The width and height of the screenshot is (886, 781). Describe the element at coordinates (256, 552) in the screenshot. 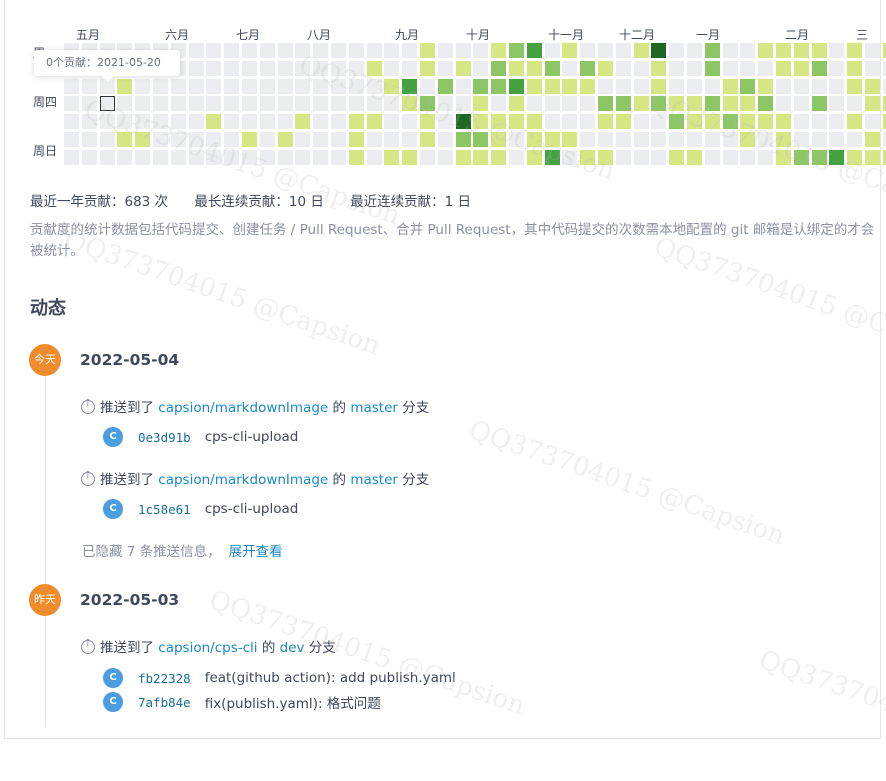

I see `expand-link: 展开查看` at that location.